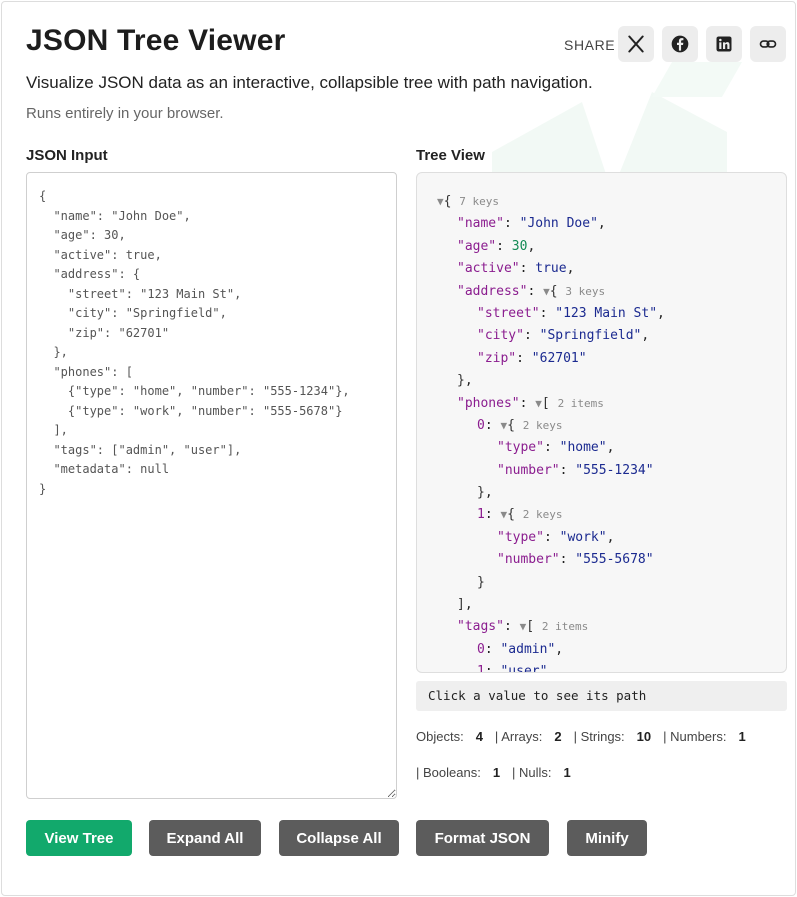 The image size is (797, 897). What do you see at coordinates (450, 155) in the screenshot?
I see `tree-view-label: Tree View` at bounding box center [450, 155].